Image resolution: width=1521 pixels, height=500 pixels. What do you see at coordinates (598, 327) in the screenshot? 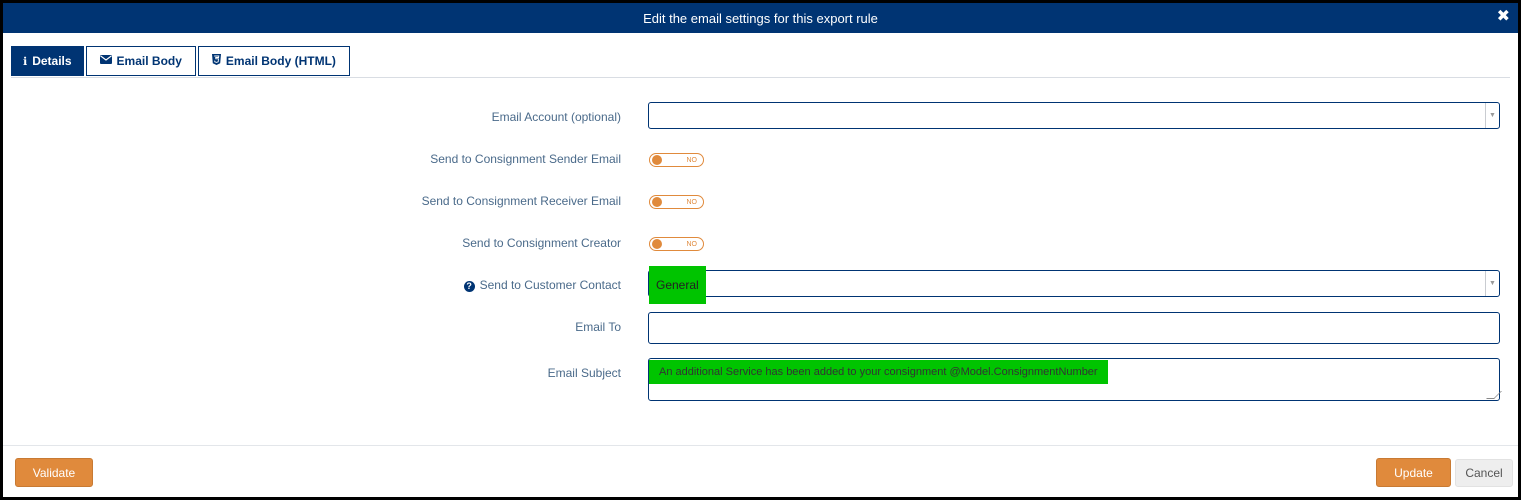
I see `email-to-label: Email To` at bounding box center [598, 327].